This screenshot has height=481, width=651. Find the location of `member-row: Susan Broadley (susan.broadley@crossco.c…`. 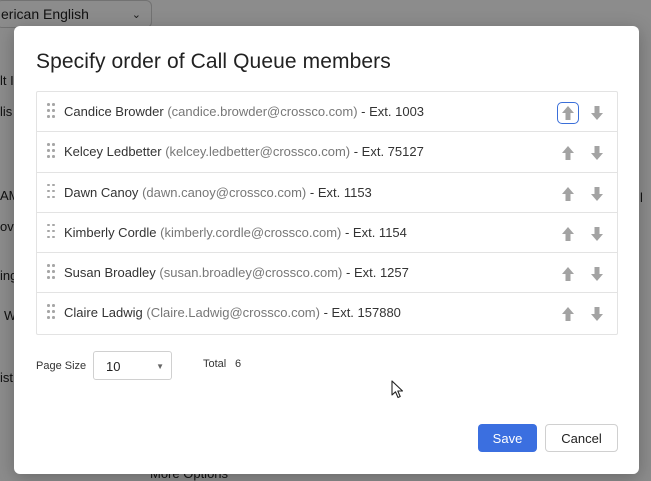

member-row: Susan Broadley (susan.broadley@crossco.c… is located at coordinates (327, 273).